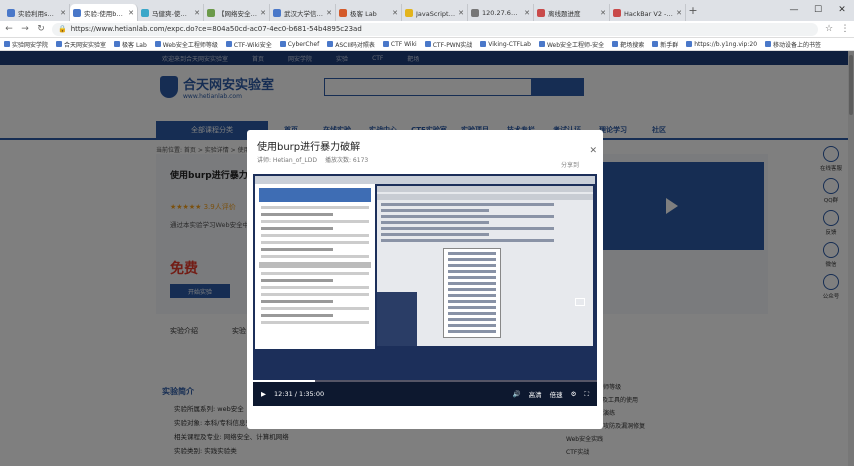 The width and height of the screenshot is (854, 466). Describe the element at coordinates (509, 44) in the screenshot. I see `bookmark-label: Viking-CTFLab` at that location.